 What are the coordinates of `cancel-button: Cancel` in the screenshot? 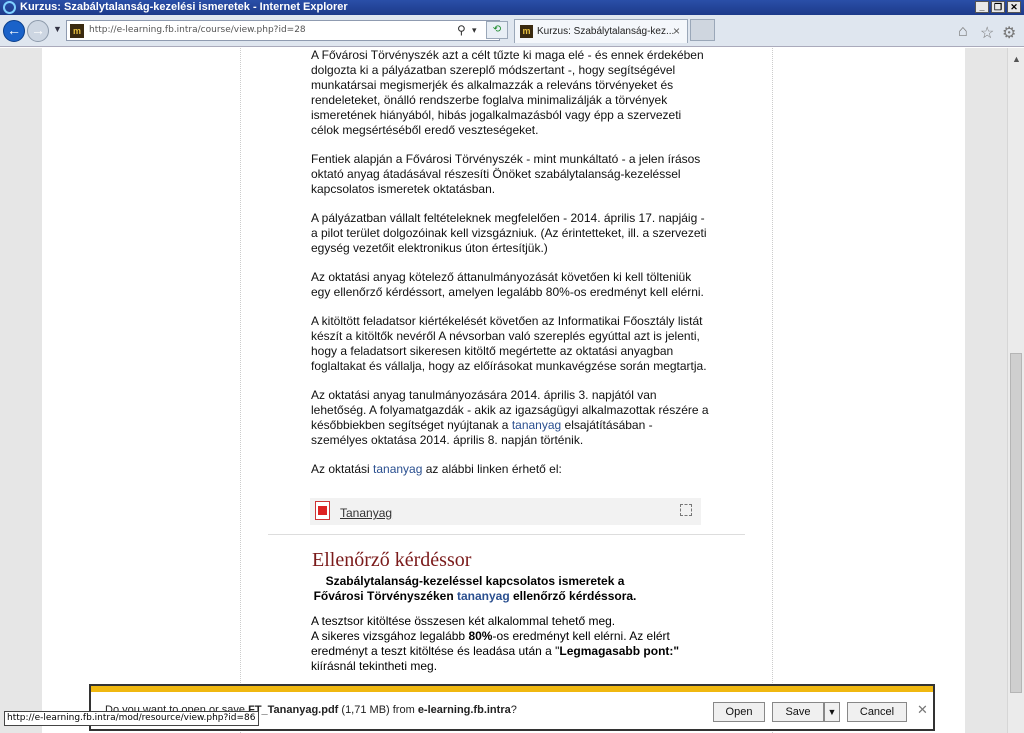 It's located at (877, 712).